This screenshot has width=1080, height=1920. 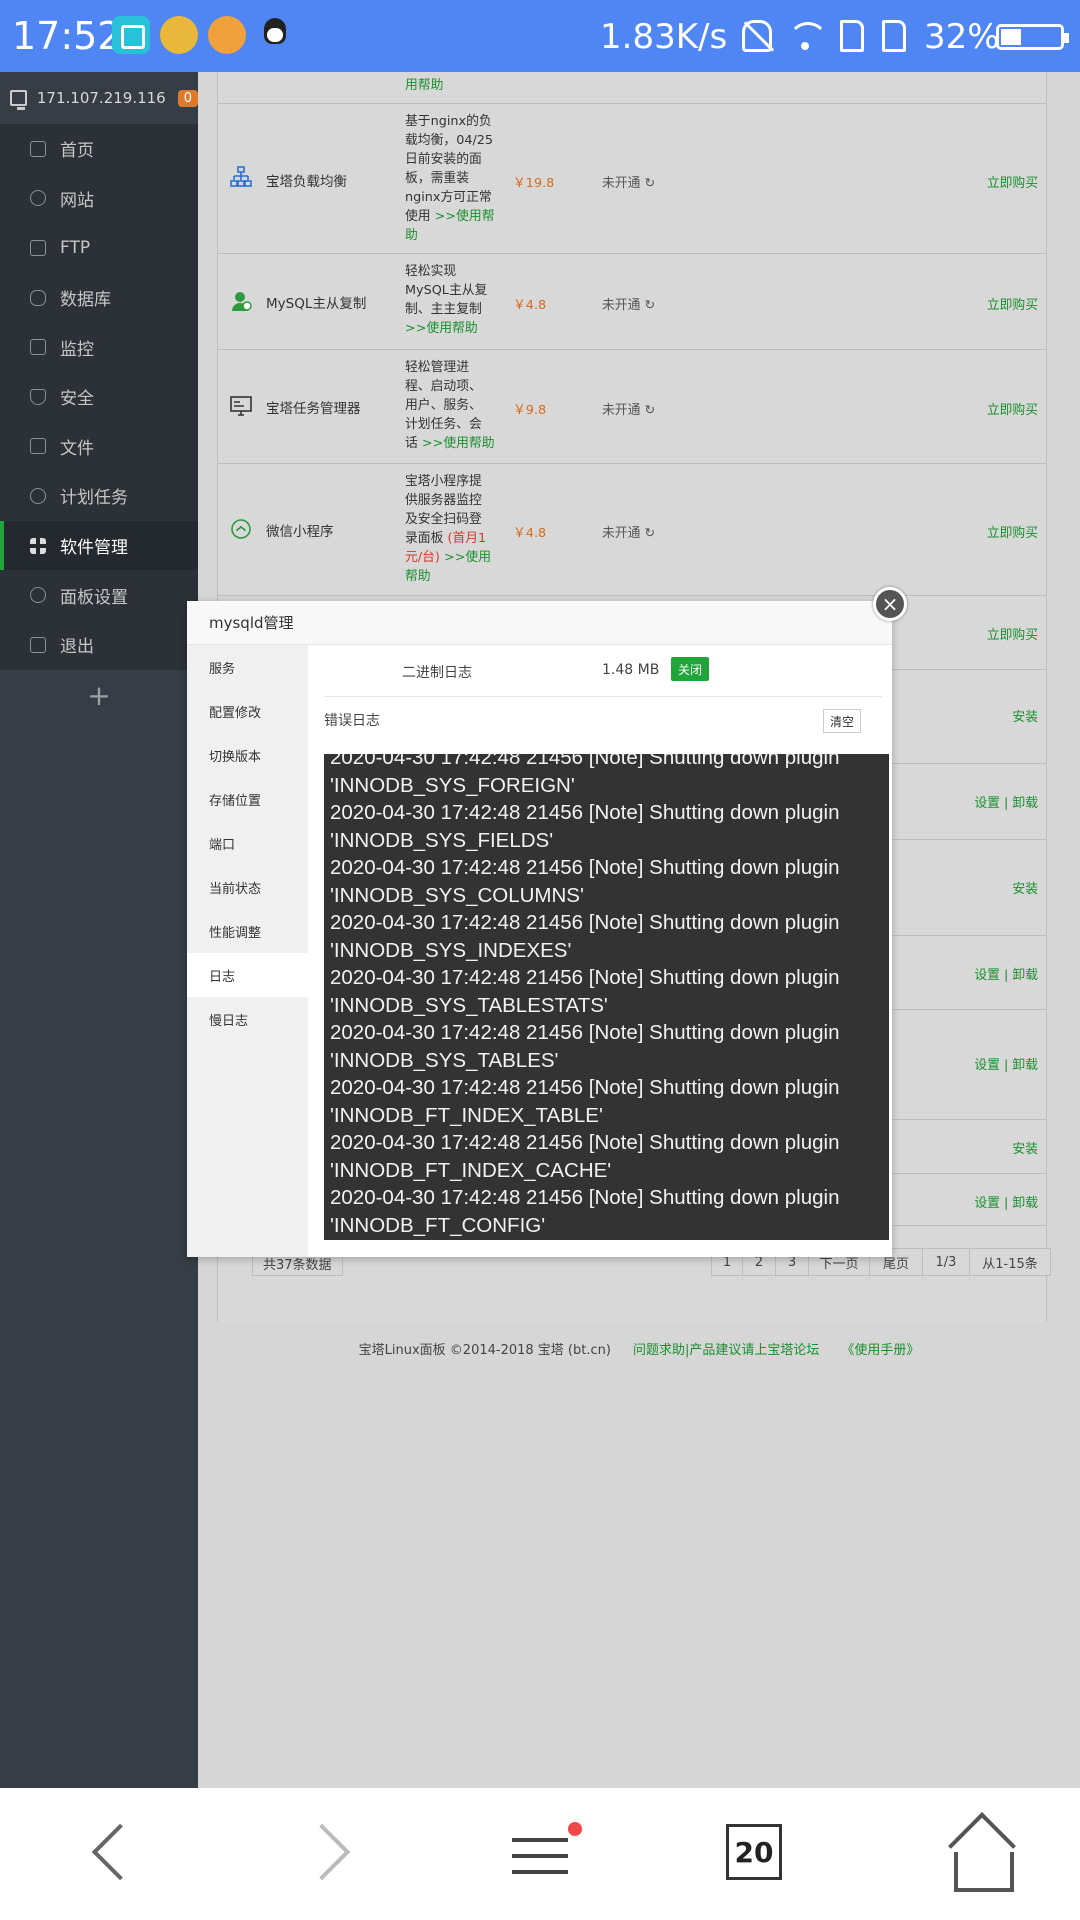 What do you see at coordinates (980, 1855) in the screenshot?
I see `home-icon` at bounding box center [980, 1855].